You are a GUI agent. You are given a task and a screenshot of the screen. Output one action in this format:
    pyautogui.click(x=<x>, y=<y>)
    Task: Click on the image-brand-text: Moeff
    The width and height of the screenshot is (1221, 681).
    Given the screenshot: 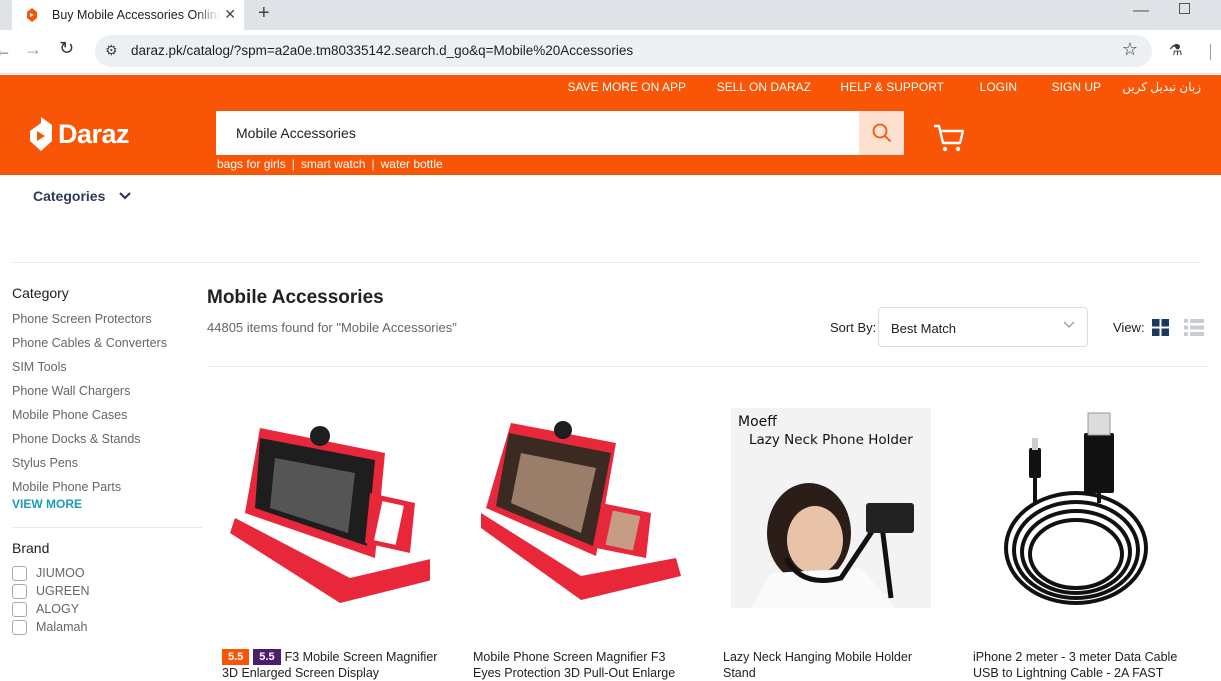 What is the action you would take?
    pyautogui.click(x=757, y=422)
    